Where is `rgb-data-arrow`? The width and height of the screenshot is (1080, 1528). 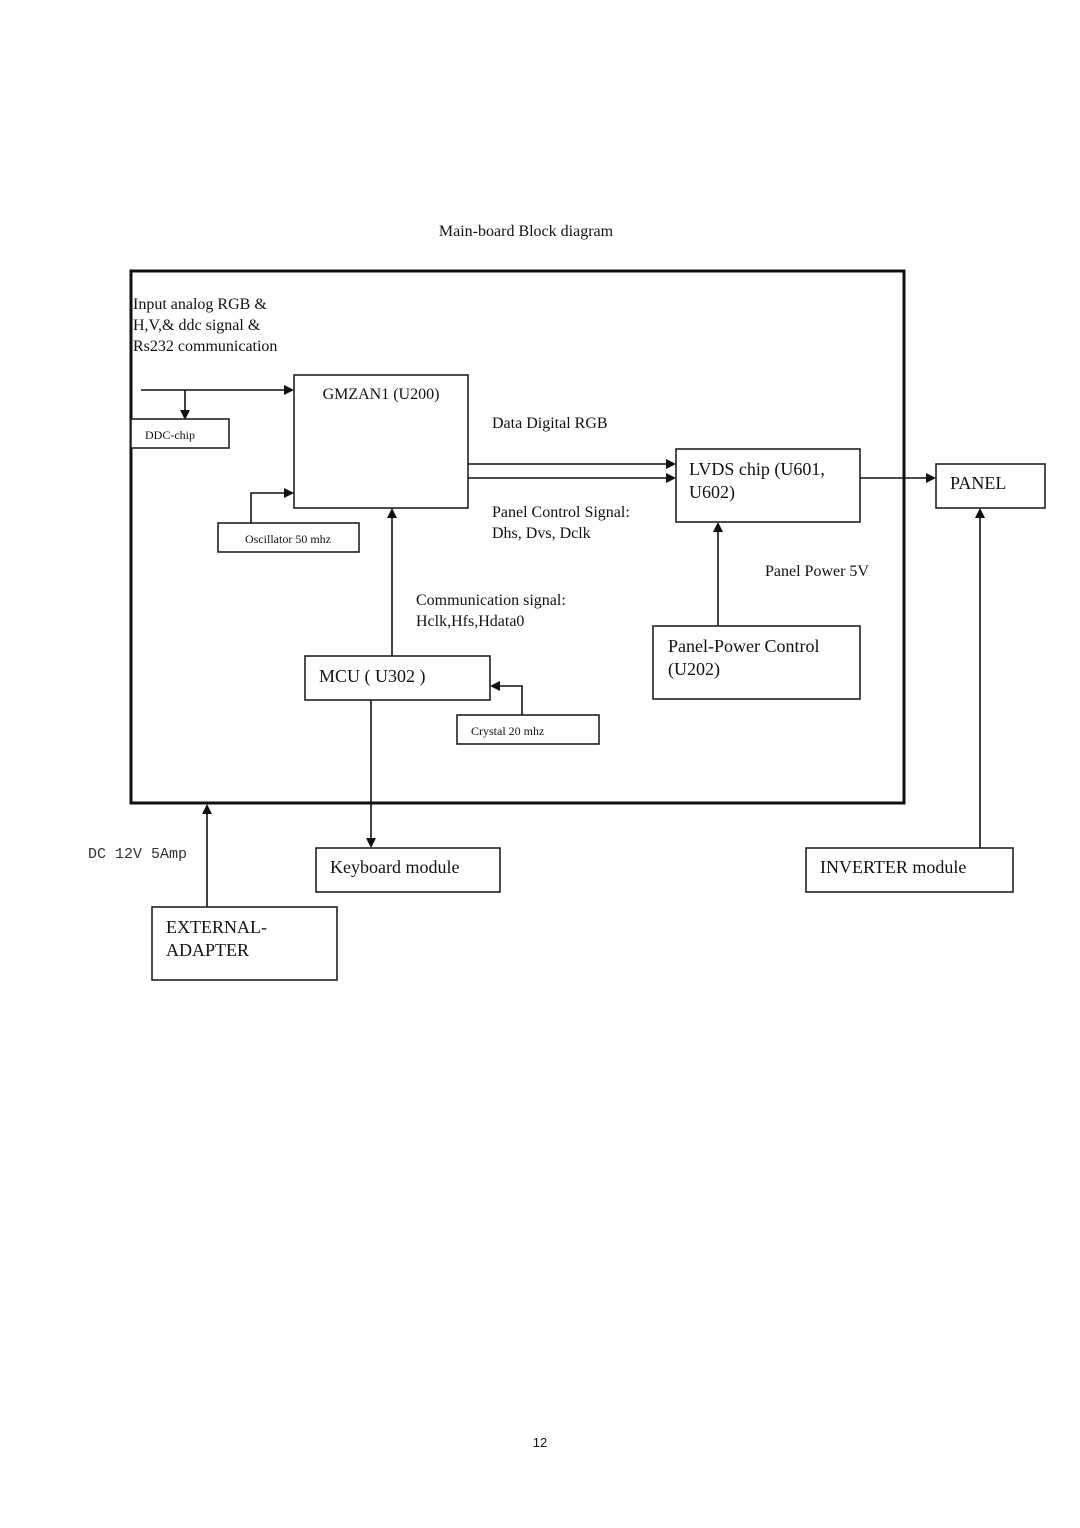 rgb-data-arrow is located at coordinates (572, 464).